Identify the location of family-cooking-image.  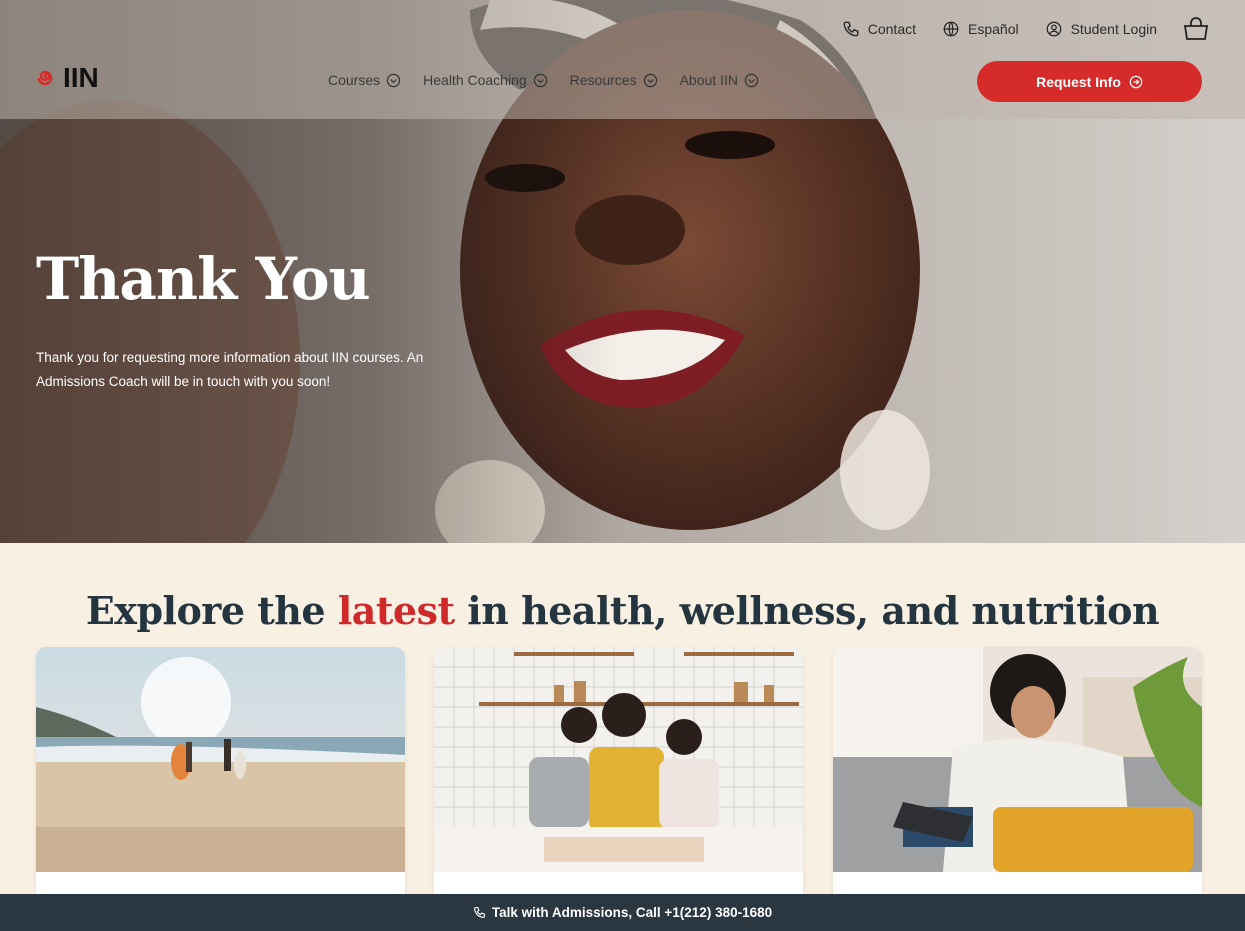
(618, 759).